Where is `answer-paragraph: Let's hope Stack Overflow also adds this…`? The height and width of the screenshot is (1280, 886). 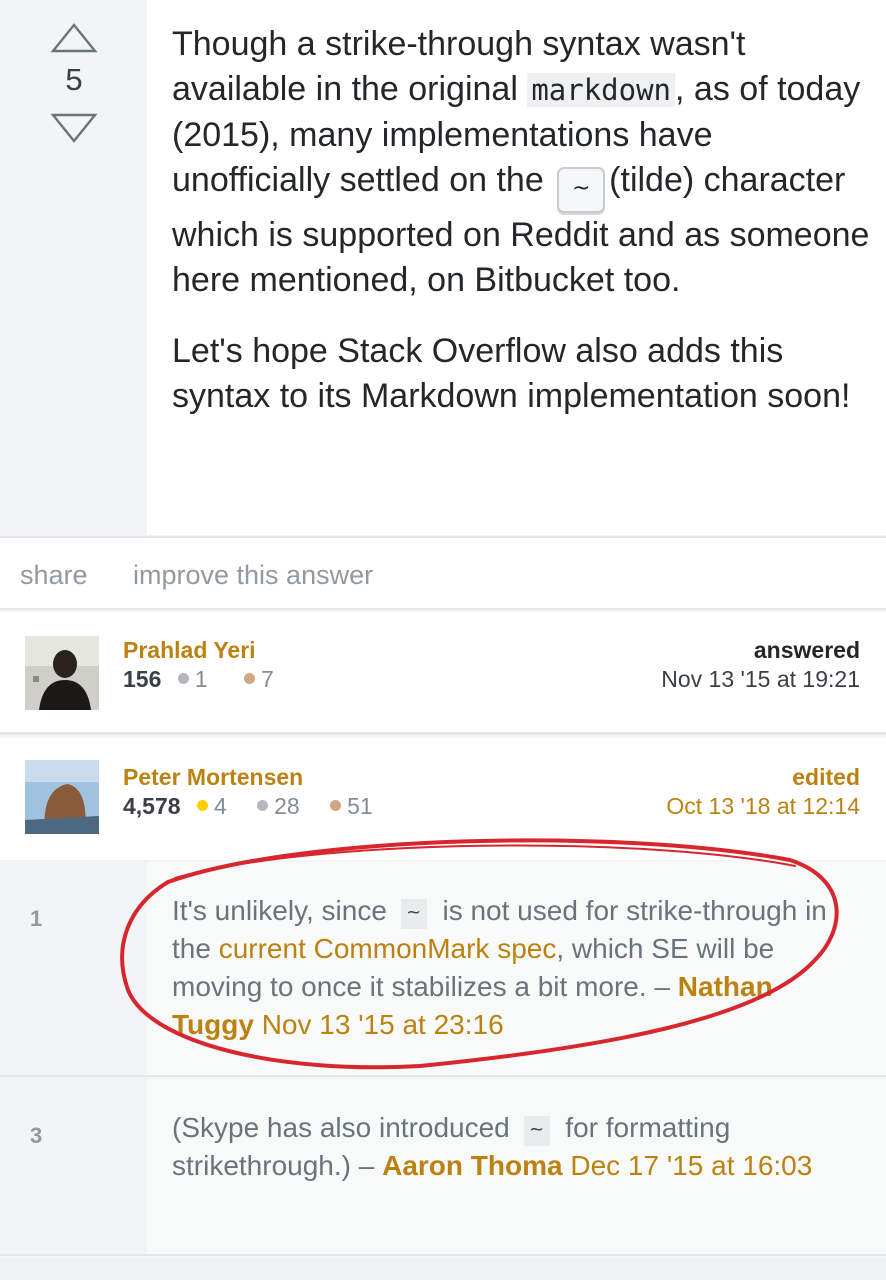
answer-paragraph: Let's hope Stack Overflow also adds this… is located at coordinates (511, 373).